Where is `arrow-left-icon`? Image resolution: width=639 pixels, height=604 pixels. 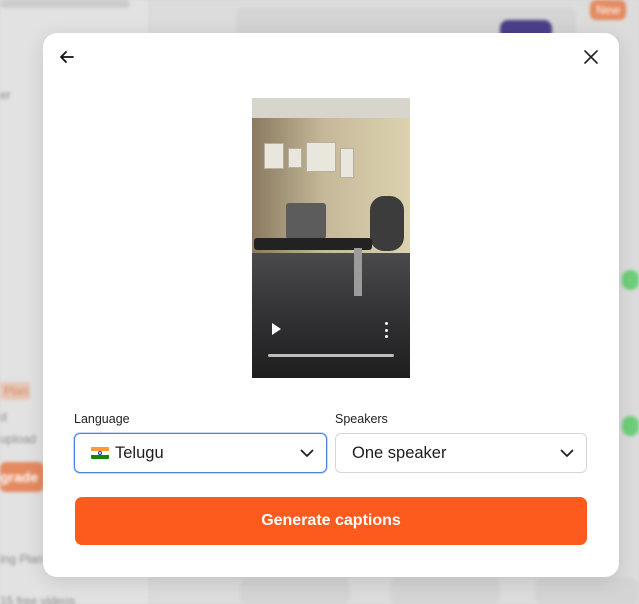
arrow-left-icon is located at coordinates (67, 57).